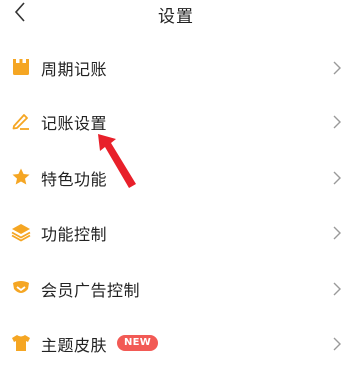  I want to click on settings-item-label: 主题皮肤, so click(74, 345).